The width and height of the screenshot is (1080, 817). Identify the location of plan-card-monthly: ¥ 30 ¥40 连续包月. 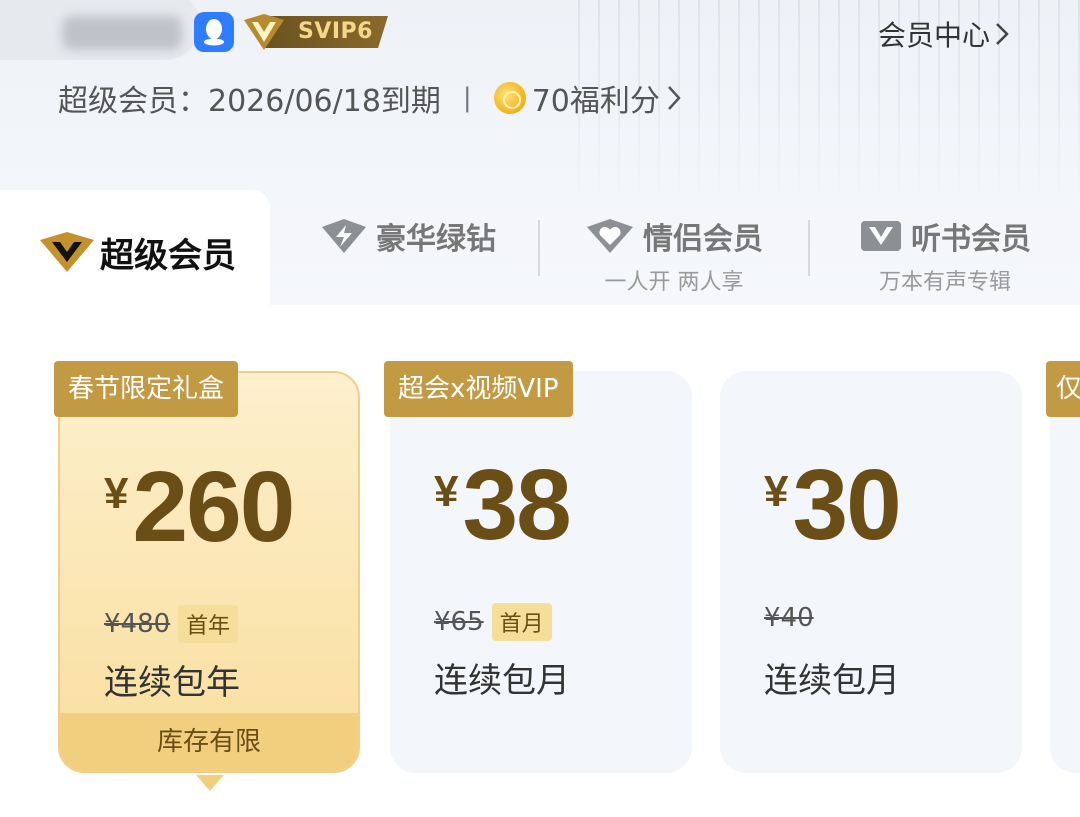
(871, 572).